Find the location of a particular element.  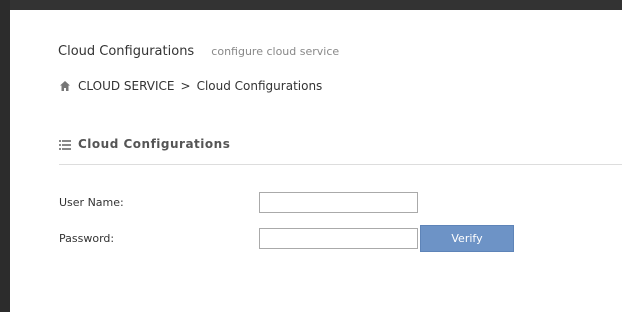

password-input is located at coordinates (338, 238).